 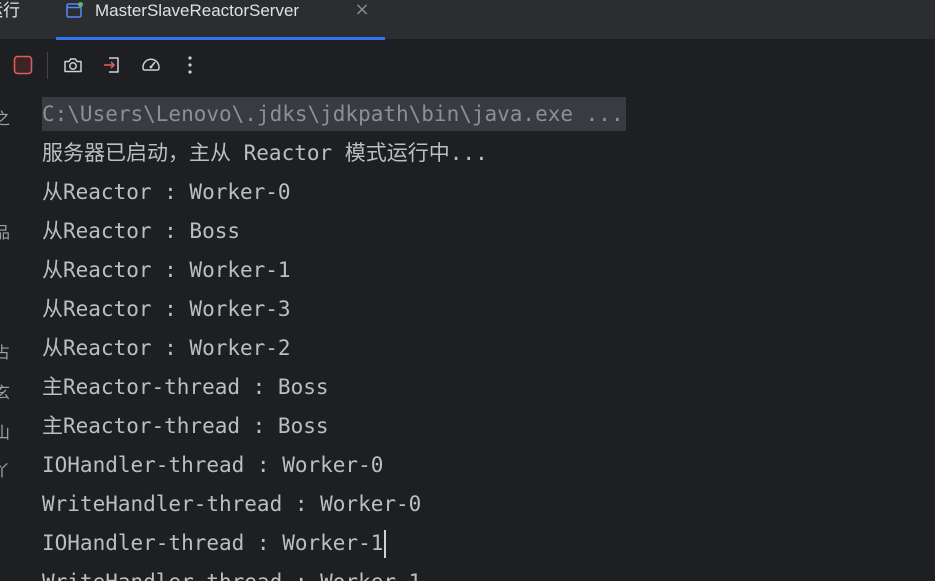 What do you see at coordinates (166, 309) in the screenshot?
I see `console-line: 从Reactor : Worker-3` at bounding box center [166, 309].